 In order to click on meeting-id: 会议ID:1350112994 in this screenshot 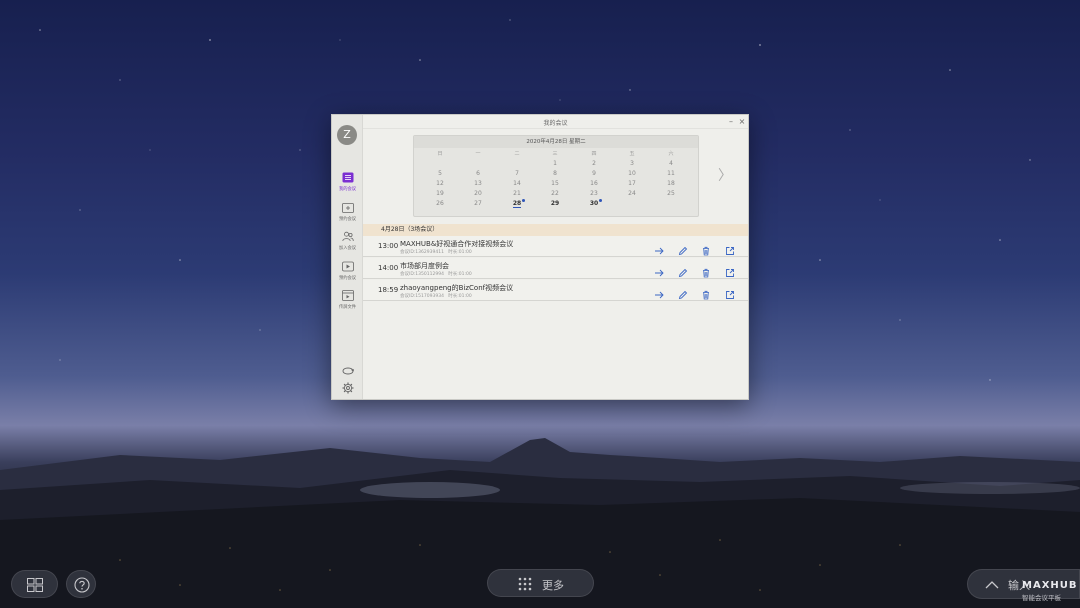, I will do `click(422, 274)`.